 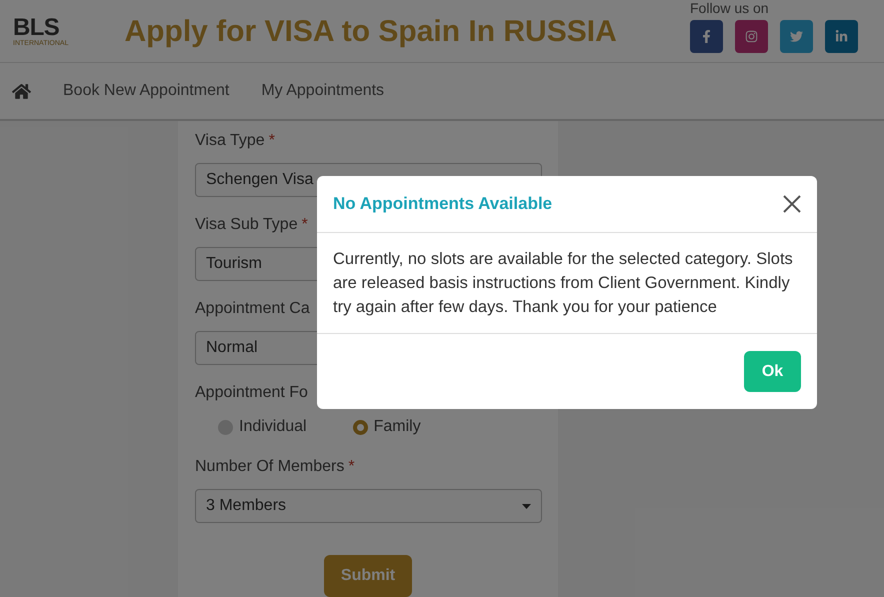 What do you see at coordinates (146, 91) in the screenshot?
I see `nav-link: Book New Appointment` at bounding box center [146, 91].